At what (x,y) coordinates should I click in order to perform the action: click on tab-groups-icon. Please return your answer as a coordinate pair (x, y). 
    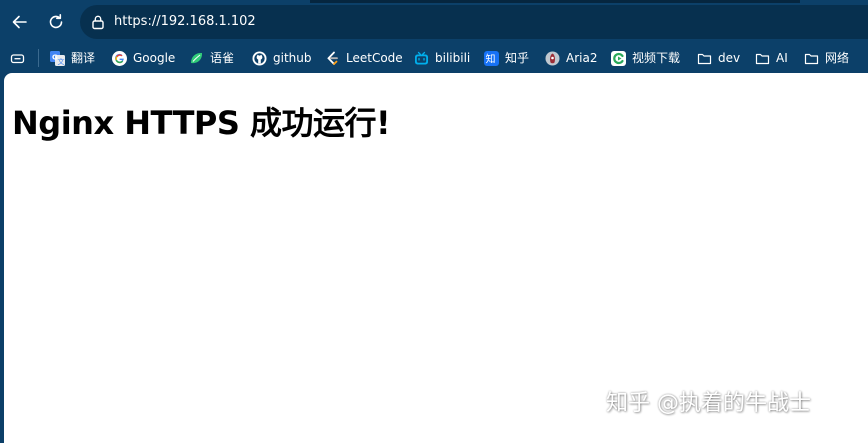
    Looking at the image, I should click on (17, 58).